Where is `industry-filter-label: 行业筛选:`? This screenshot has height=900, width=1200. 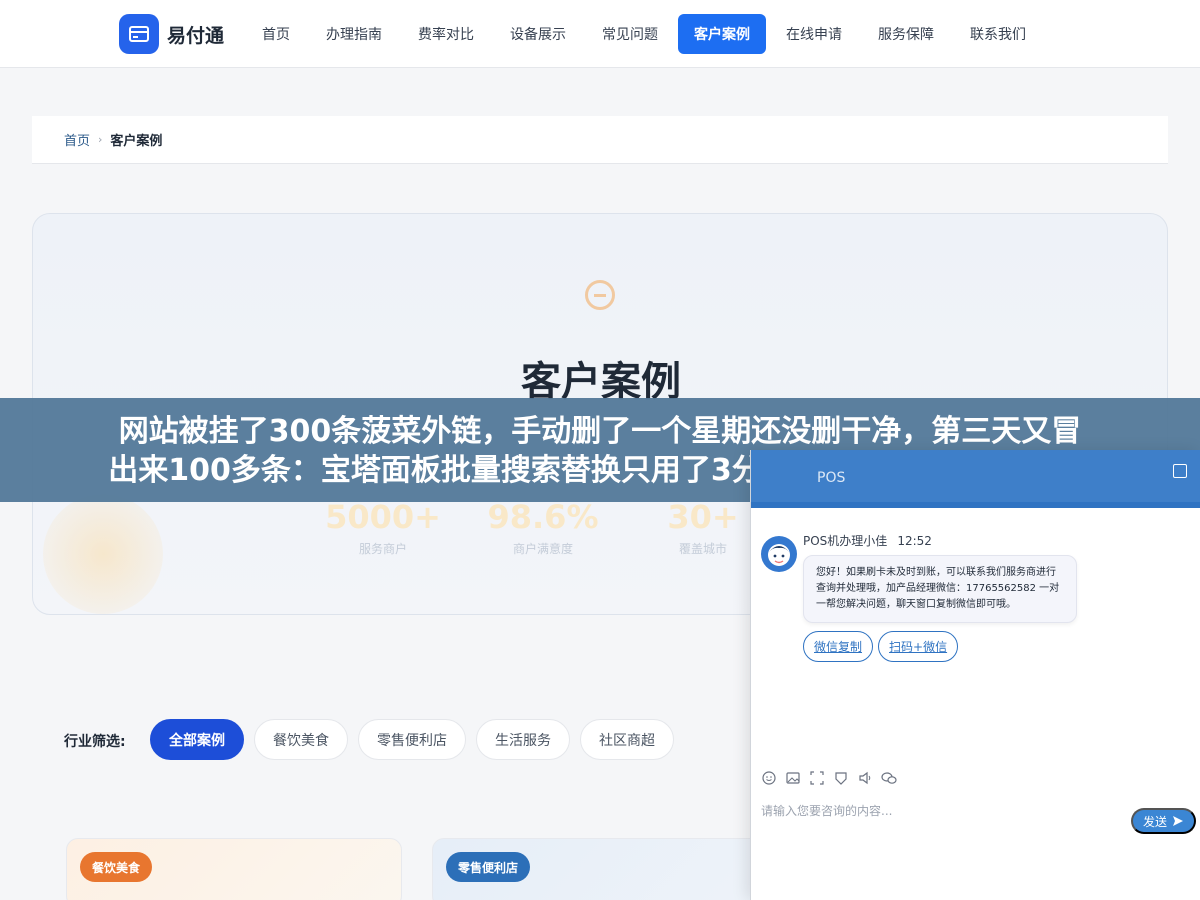
industry-filter-label: 行业筛选: is located at coordinates (95, 742).